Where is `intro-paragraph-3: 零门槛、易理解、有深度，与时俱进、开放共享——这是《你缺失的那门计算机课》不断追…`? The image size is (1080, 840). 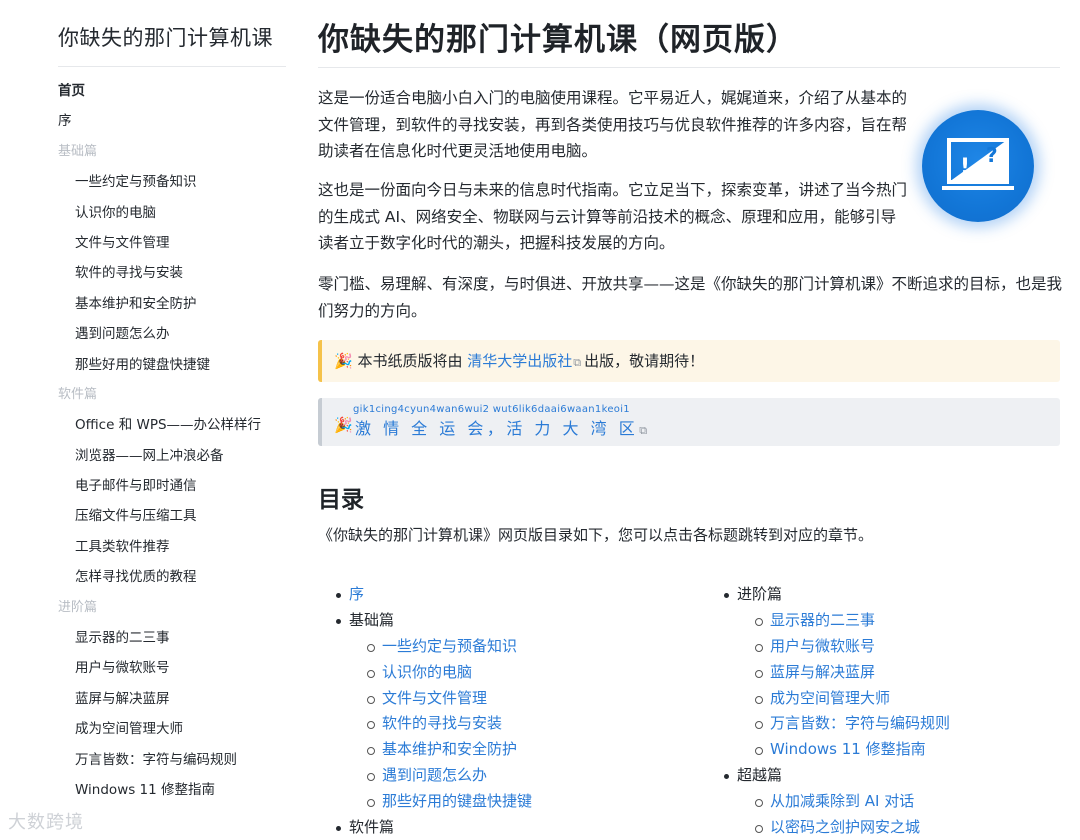
intro-paragraph-3: 零门槛、易理解、有深度，与时俱进、开放共享——这是《你缺失的那门计算机课》不断追… is located at coordinates (690, 297).